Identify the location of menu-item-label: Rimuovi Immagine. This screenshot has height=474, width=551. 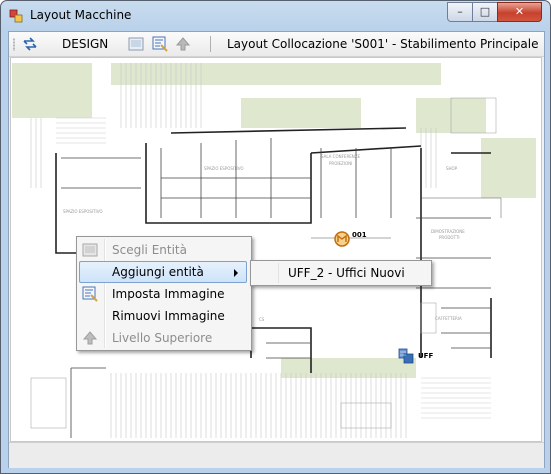
(168, 316).